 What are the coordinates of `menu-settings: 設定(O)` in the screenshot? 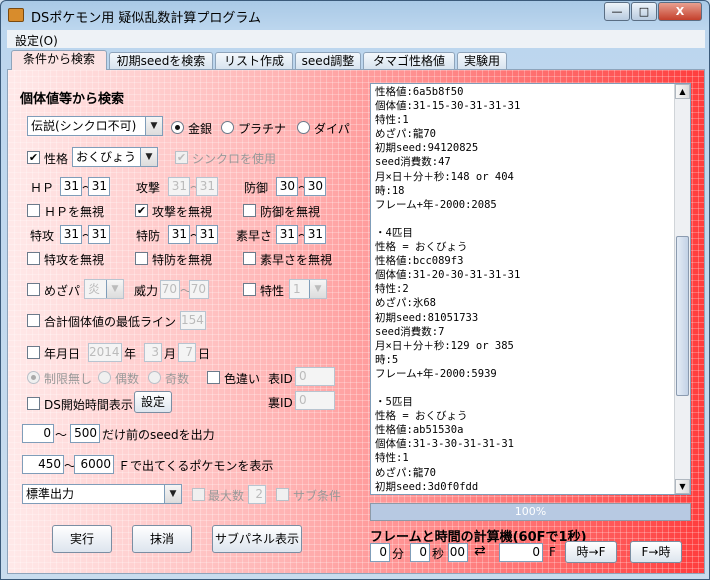 It's located at (36, 40).